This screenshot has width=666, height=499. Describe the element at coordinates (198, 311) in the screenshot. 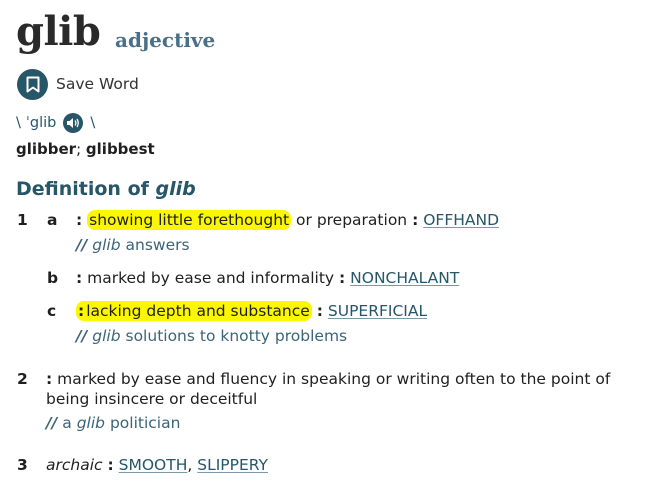

I see `highlighted-text: lacking depth and substance` at that location.